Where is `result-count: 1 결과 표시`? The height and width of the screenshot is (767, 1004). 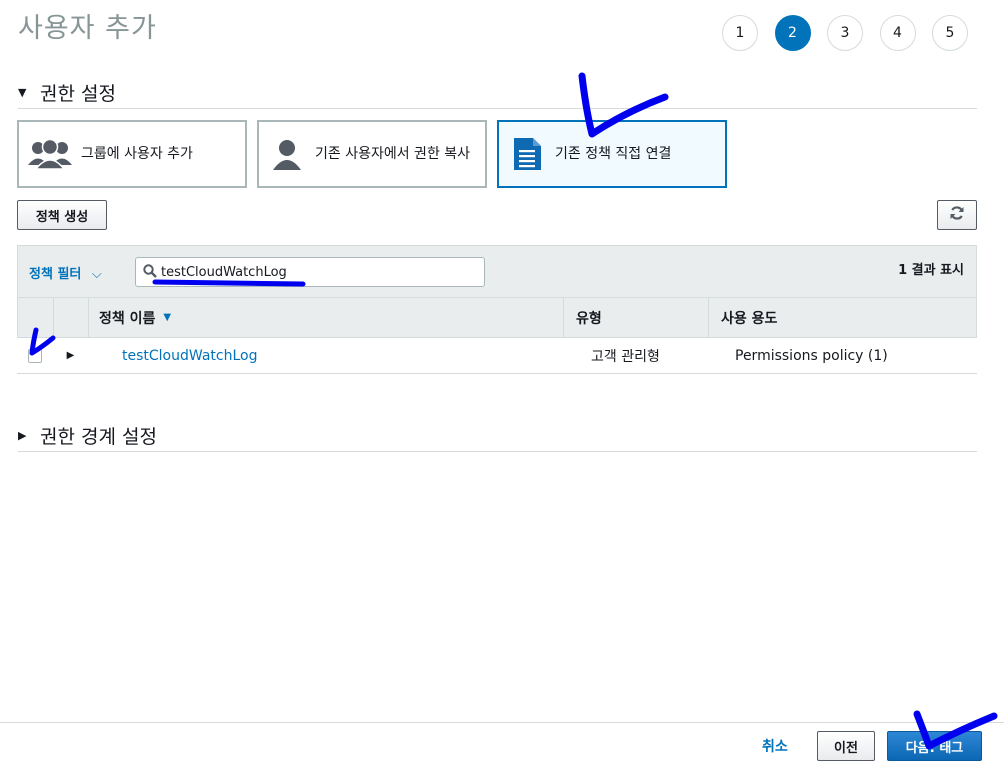
result-count: 1 결과 표시 is located at coordinates (931, 270).